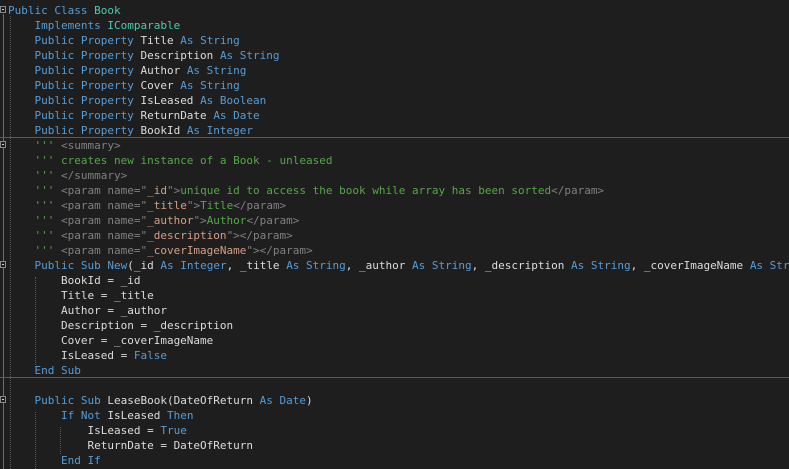  I want to click on code-token: , _description, so click(521, 265).